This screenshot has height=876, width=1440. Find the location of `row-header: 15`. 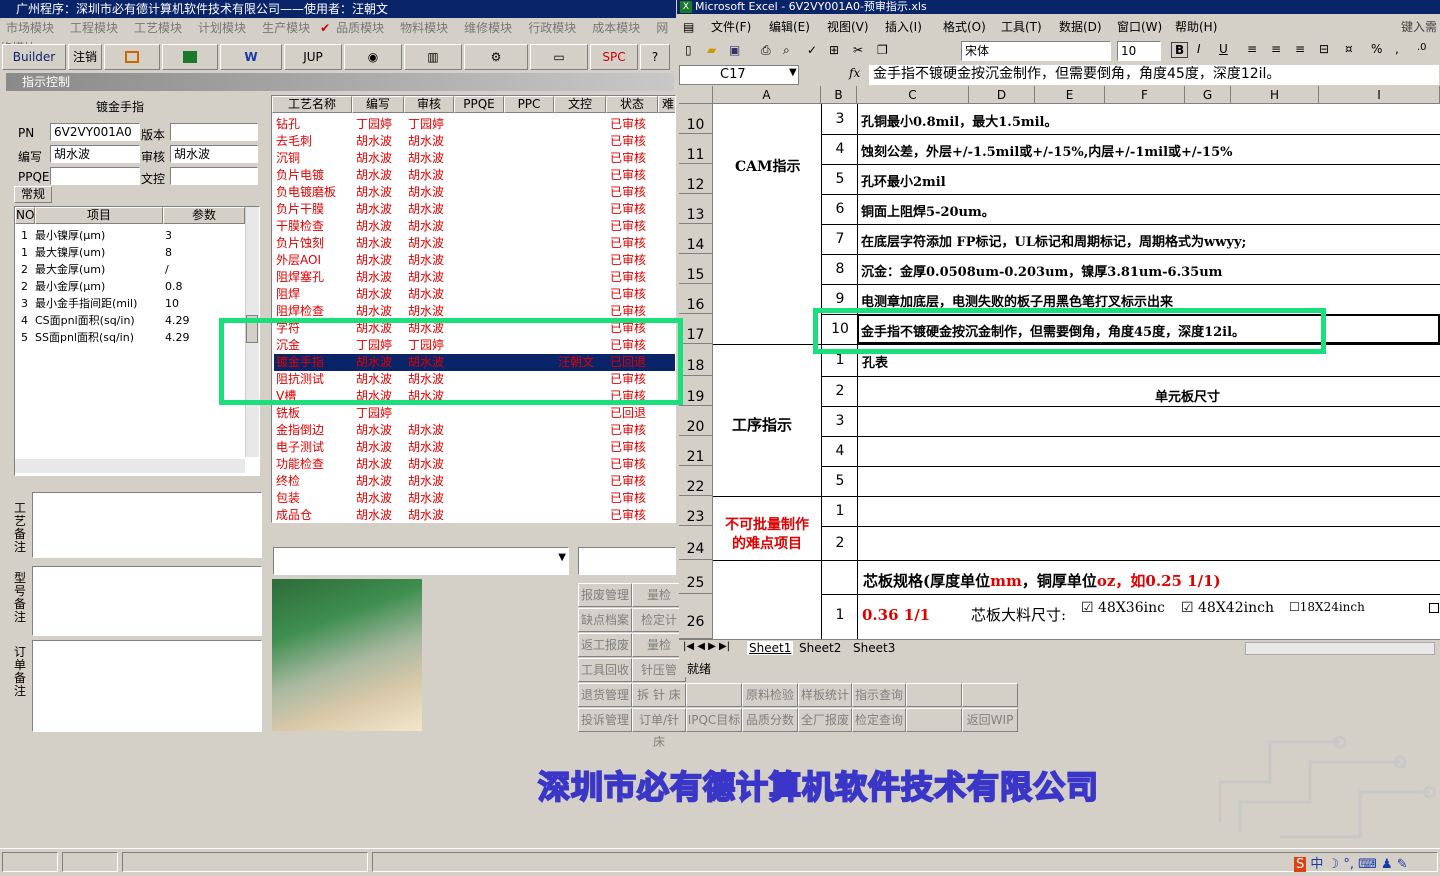

row-header: 15 is located at coordinates (696, 269).